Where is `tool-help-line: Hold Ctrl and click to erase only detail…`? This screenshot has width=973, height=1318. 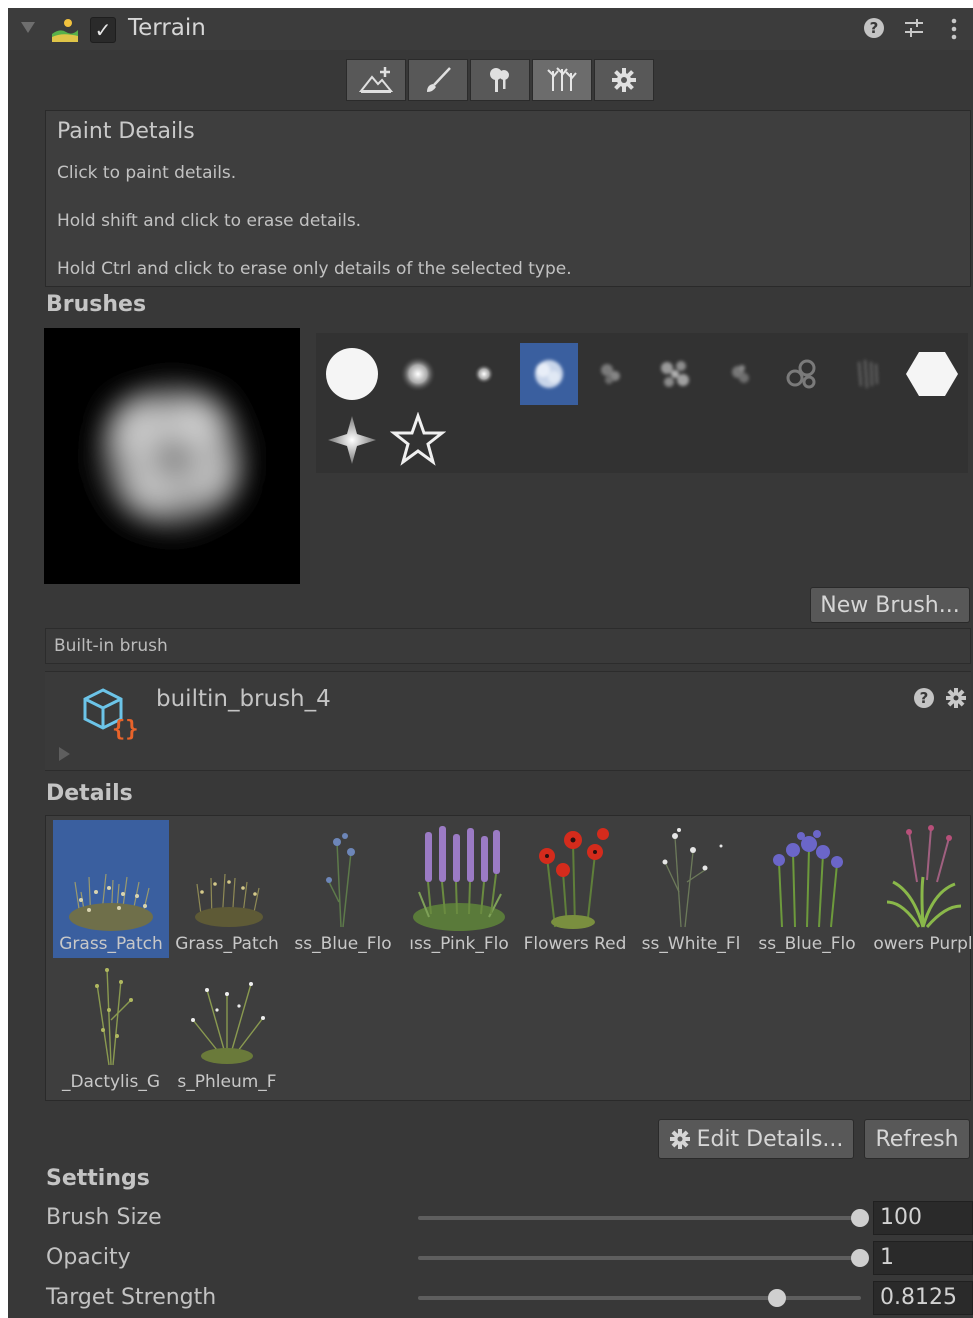
tool-help-line: Hold Ctrl and click to erase only detail… is located at coordinates (314, 269).